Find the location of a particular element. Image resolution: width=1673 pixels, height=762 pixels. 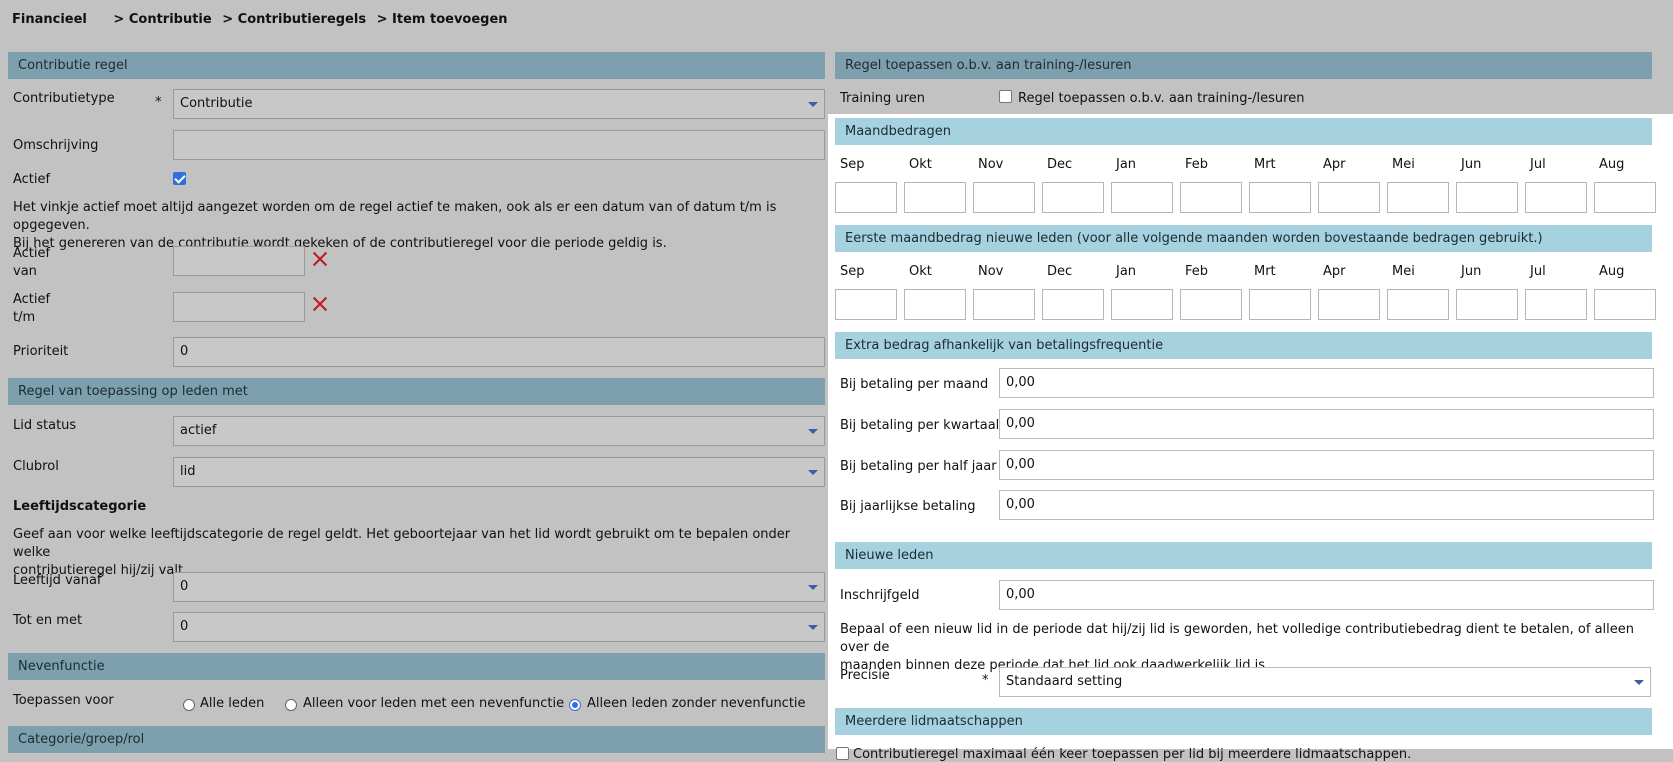

eerste-maandbedrag-month-label-mei: Mei is located at coordinates (1403, 271).